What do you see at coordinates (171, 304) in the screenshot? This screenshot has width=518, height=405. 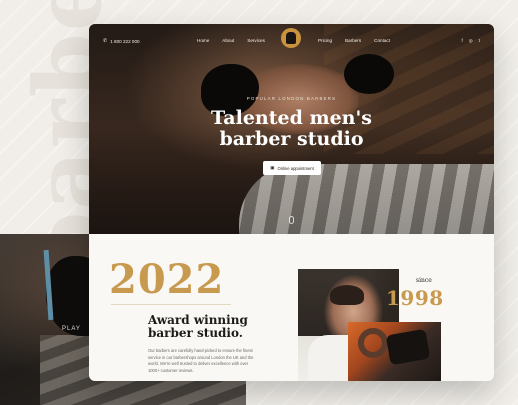 I see `year-divider` at bounding box center [171, 304].